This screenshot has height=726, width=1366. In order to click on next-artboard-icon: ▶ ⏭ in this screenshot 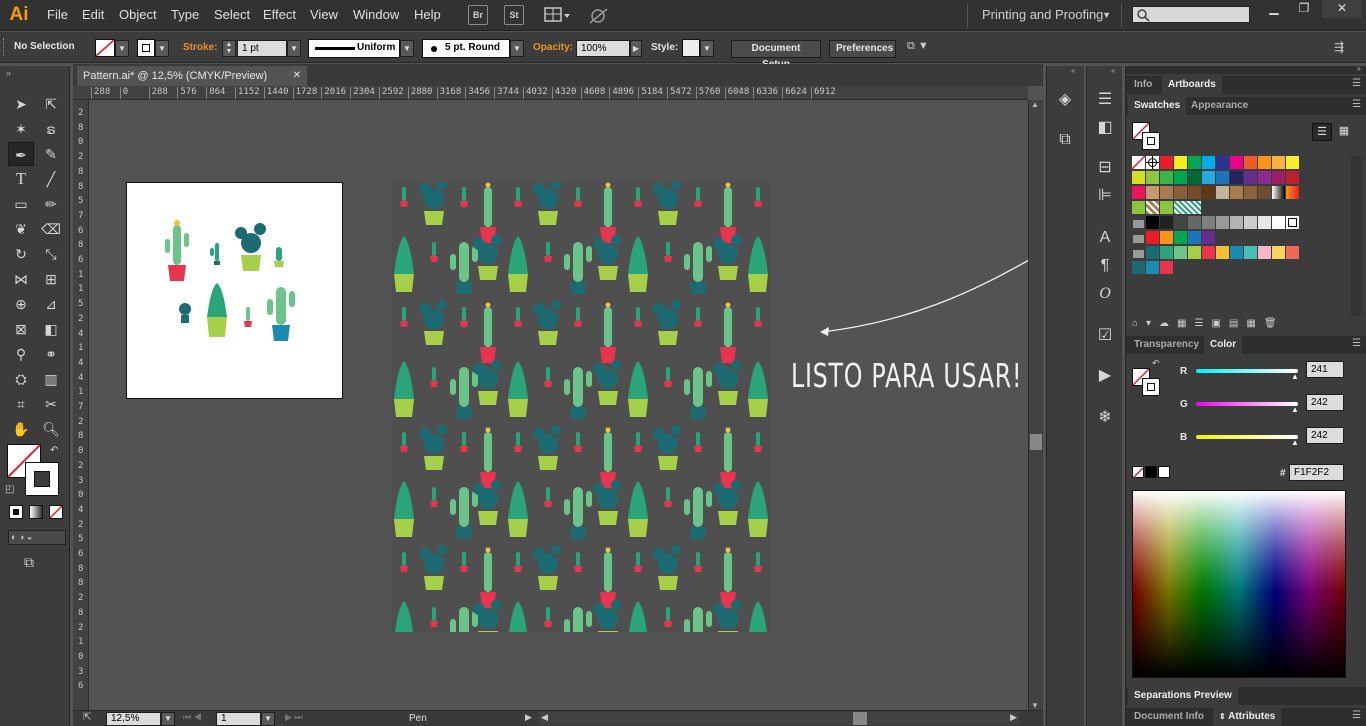, I will do `click(294, 717)`.